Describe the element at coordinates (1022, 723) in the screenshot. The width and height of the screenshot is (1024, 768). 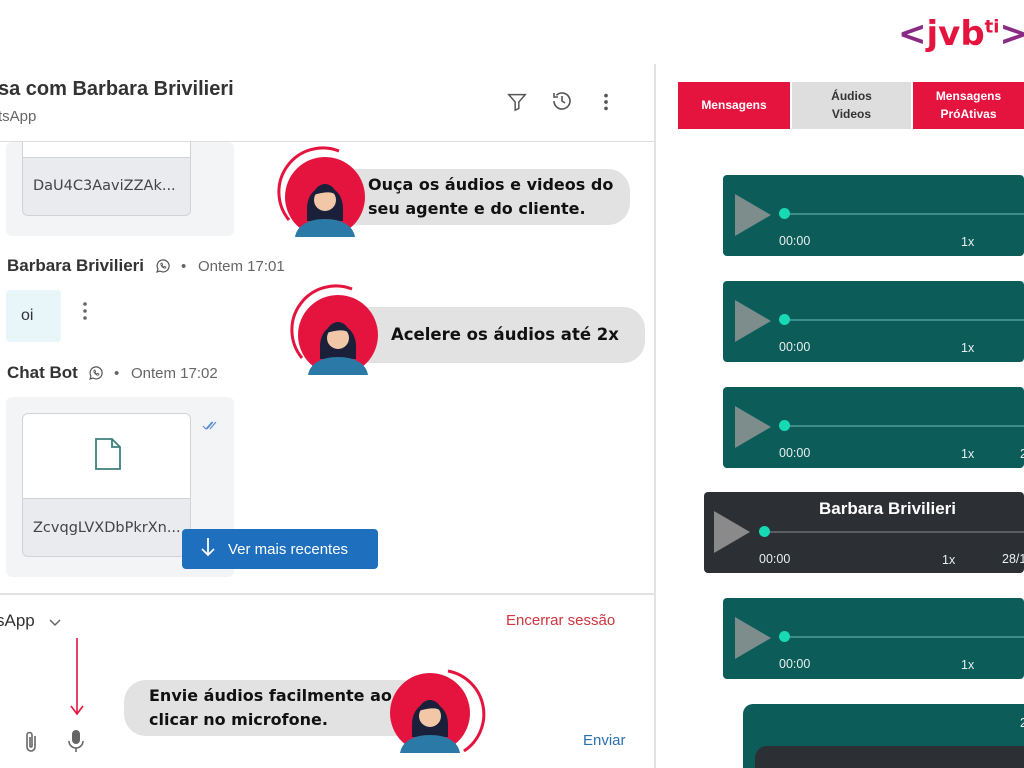
I see `audio-label: 2` at that location.